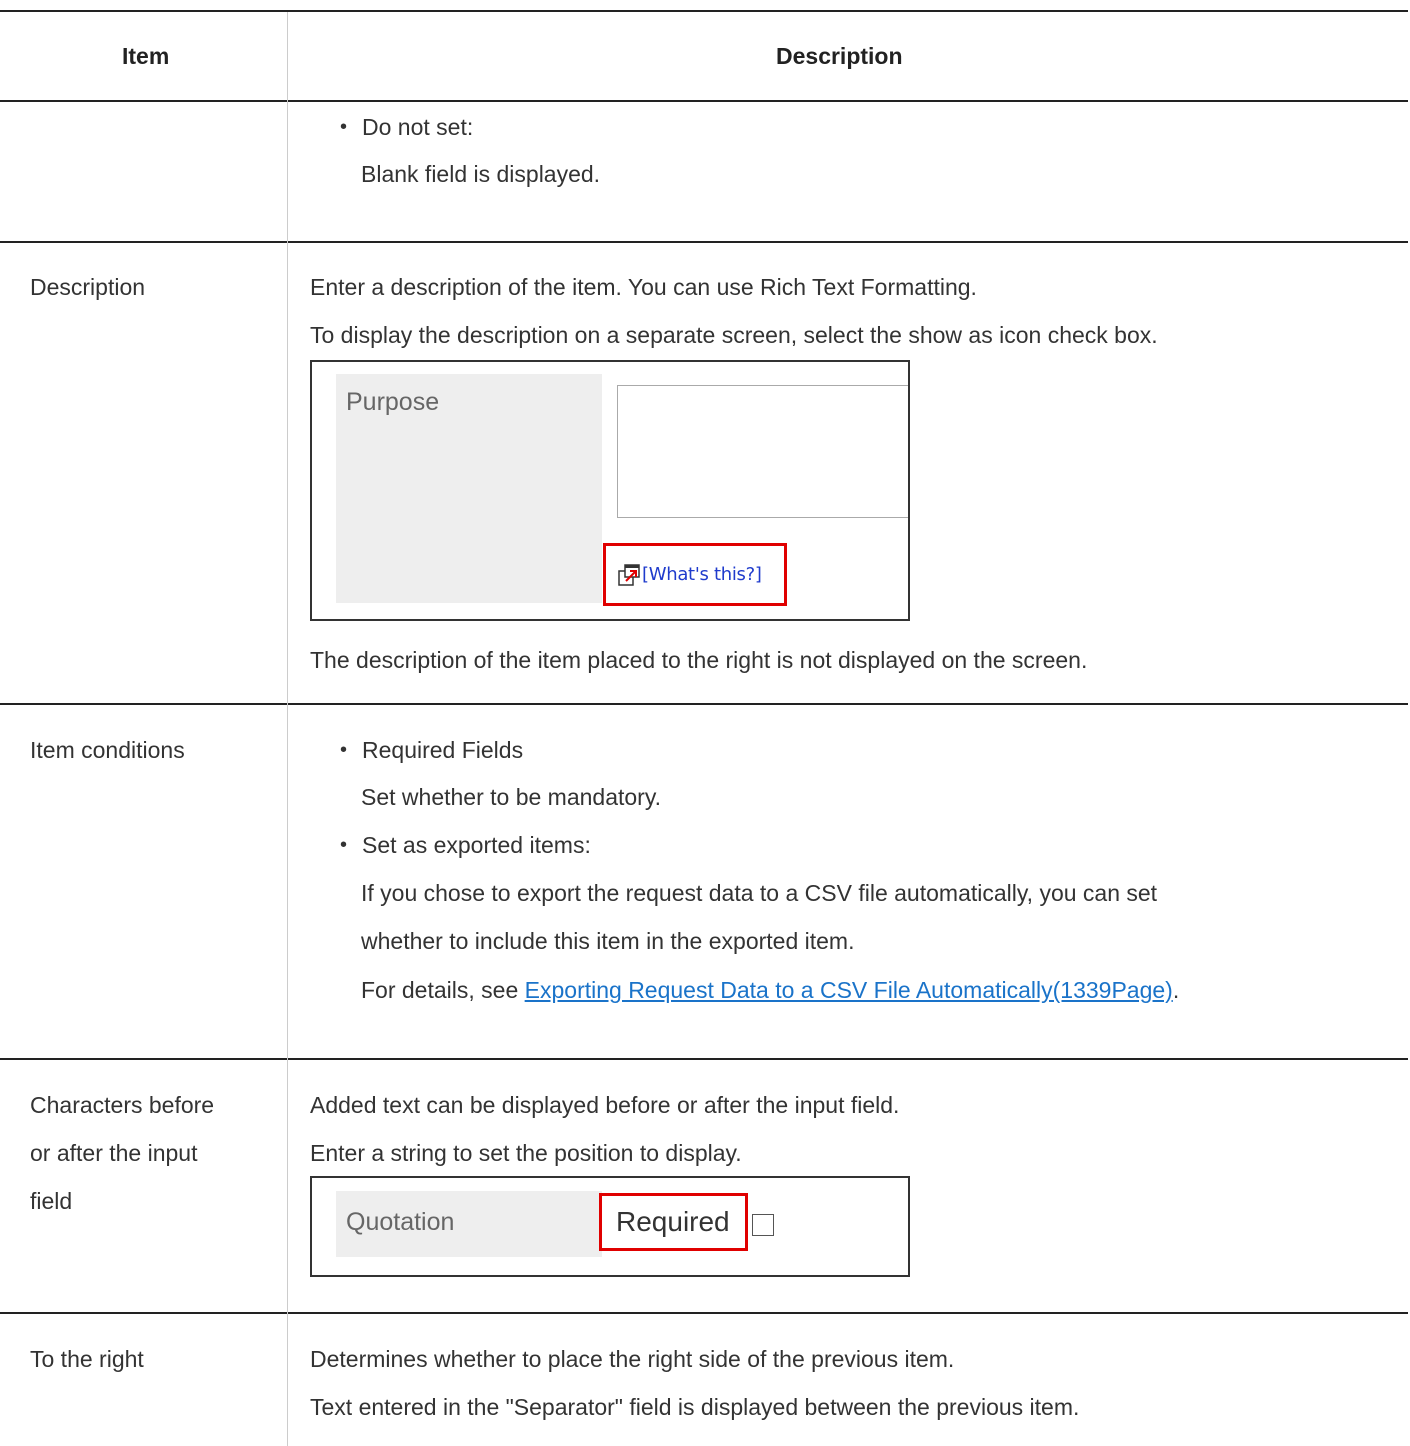  I want to click on header-item: Item, so click(146, 56).